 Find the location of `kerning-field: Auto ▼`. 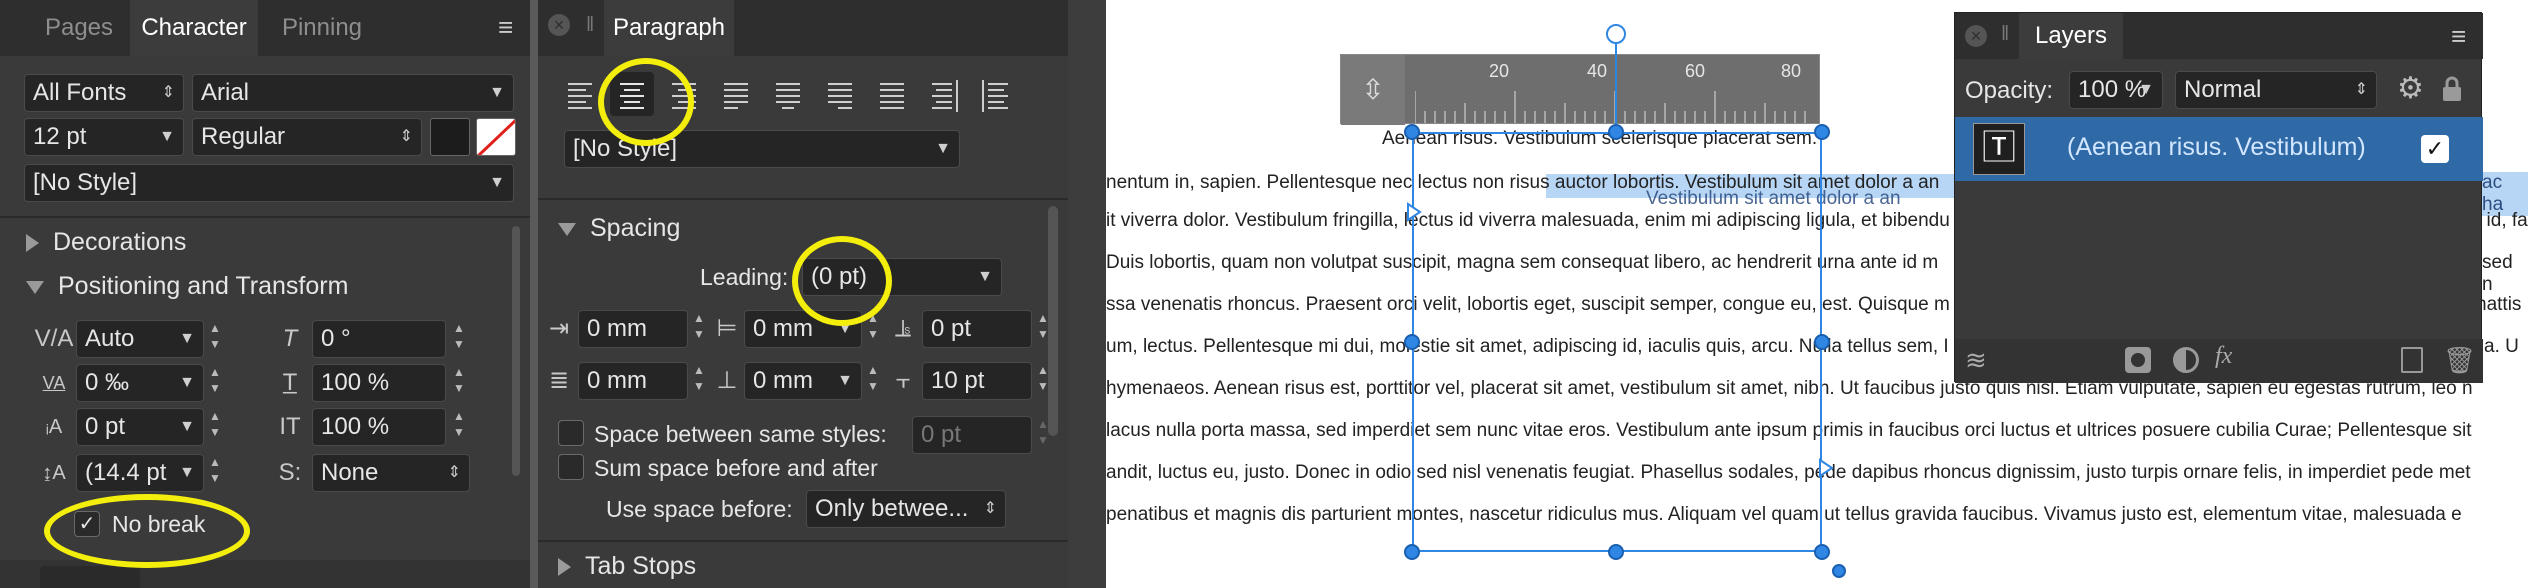

kerning-field: Auto ▼ is located at coordinates (140, 339).